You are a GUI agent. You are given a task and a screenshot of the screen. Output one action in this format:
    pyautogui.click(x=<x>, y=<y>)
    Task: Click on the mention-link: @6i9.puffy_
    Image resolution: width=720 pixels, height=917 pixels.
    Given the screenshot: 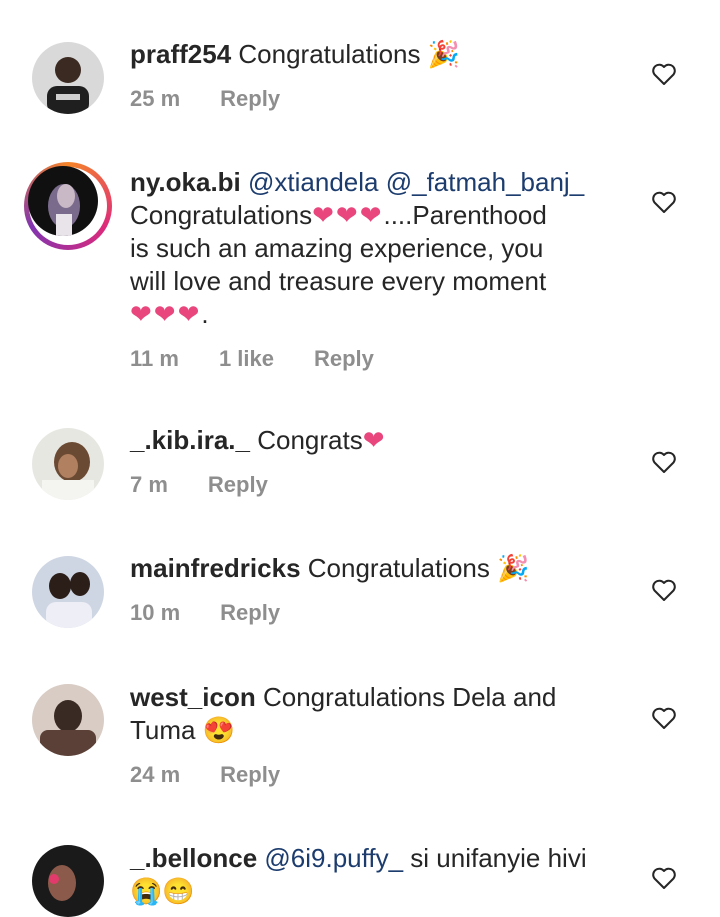 What is the action you would take?
    pyautogui.click(x=333, y=858)
    